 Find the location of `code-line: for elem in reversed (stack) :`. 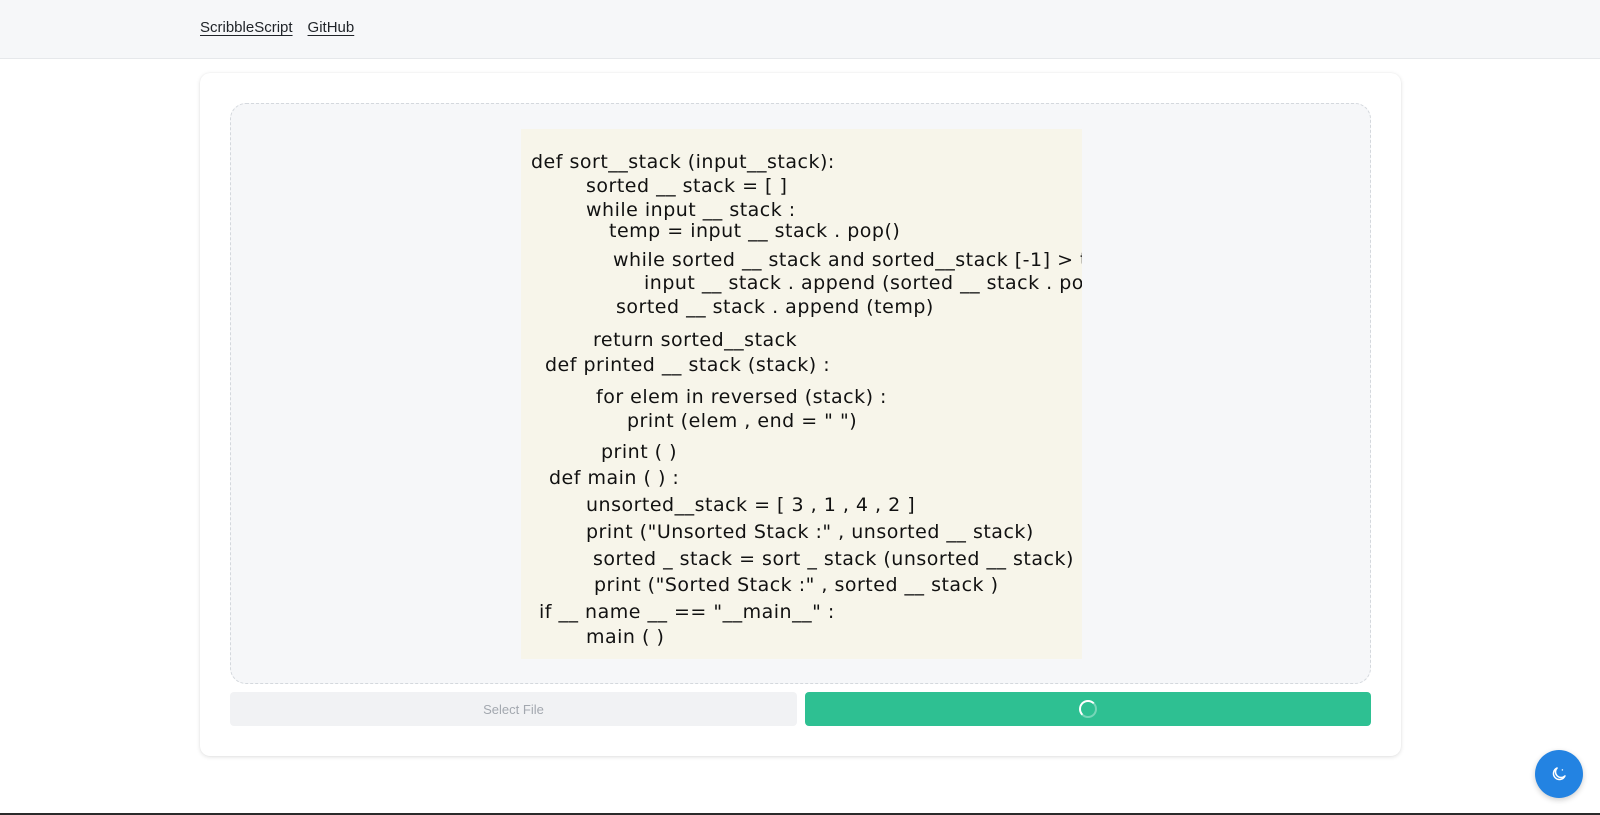

code-line: for elem in reversed (stack) : is located at coordinates (741, 397).